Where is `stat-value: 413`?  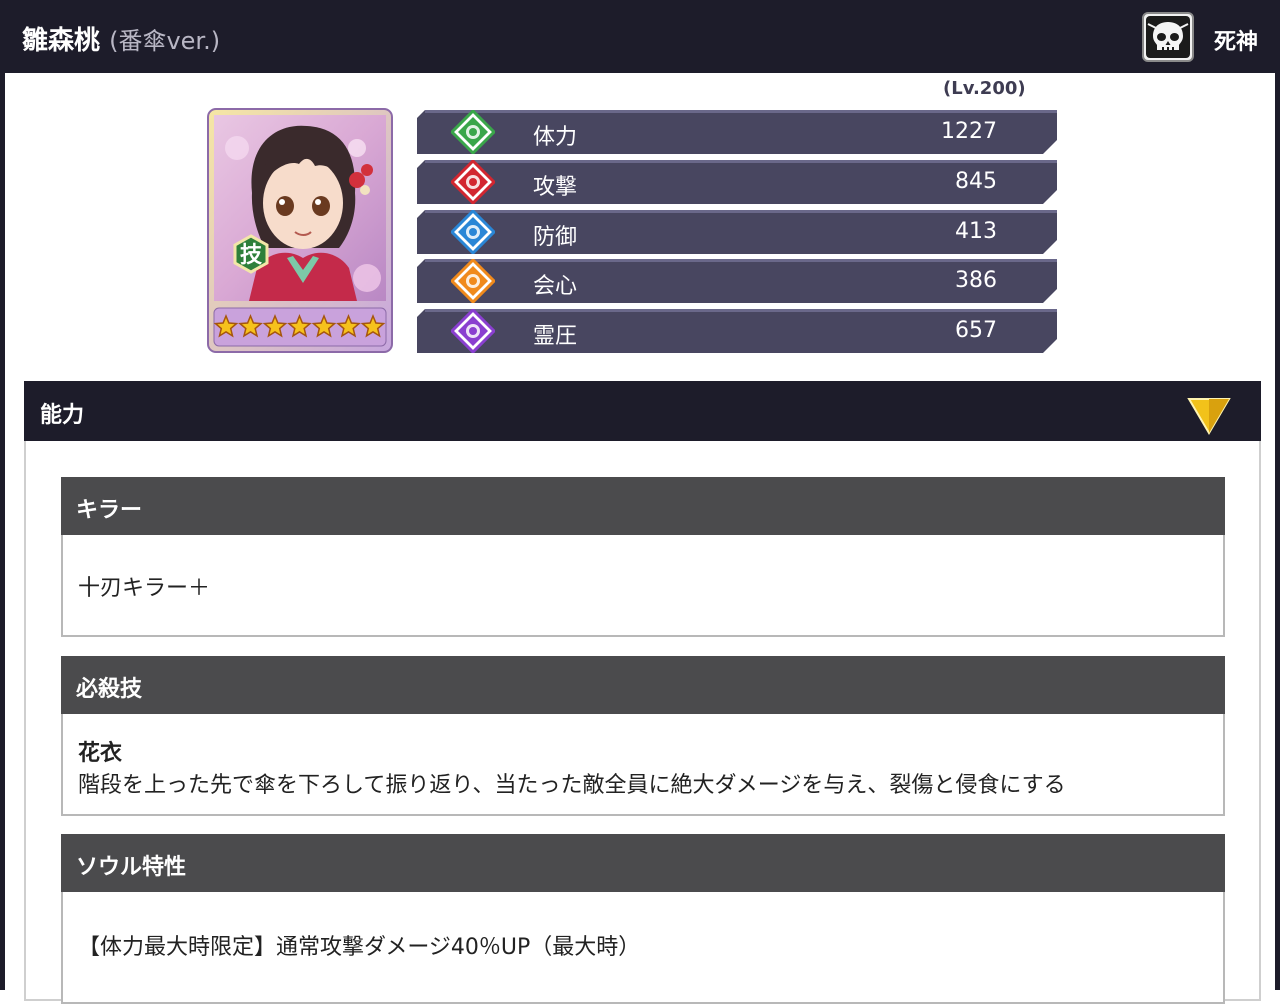
stat-value: 413 is located at coordinates (976, 231).